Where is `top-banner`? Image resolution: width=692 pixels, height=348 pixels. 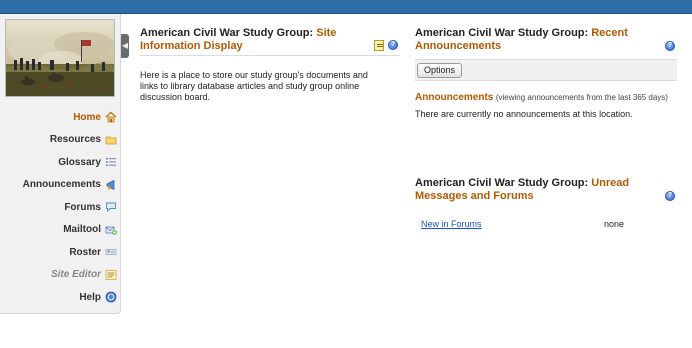
top-banner is located at coordinates (346, 7).